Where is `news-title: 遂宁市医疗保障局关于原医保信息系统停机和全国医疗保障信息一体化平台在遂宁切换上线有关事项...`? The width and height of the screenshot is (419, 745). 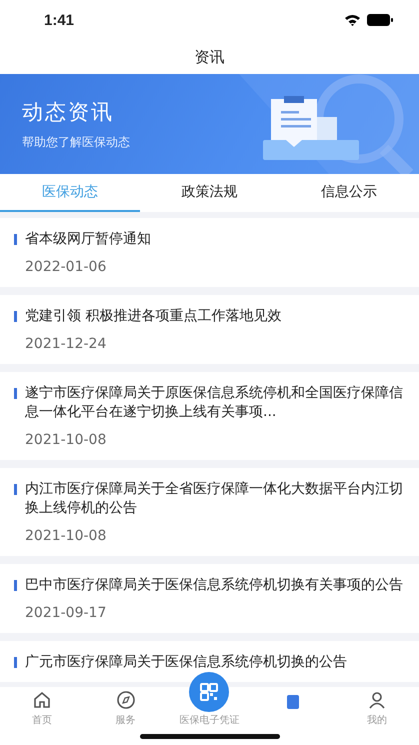
news-title: 遂宁市医疗保障局关于原医保信息系统停机和全国医疗保障信息一体化平台在遂宁切换上线有关事项... is located at coordinates (214, 403).